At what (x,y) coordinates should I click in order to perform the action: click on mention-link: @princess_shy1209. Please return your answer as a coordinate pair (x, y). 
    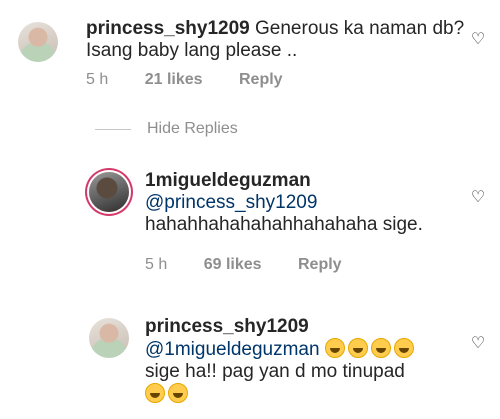
    Looking at the image, I should click on (305, 203).